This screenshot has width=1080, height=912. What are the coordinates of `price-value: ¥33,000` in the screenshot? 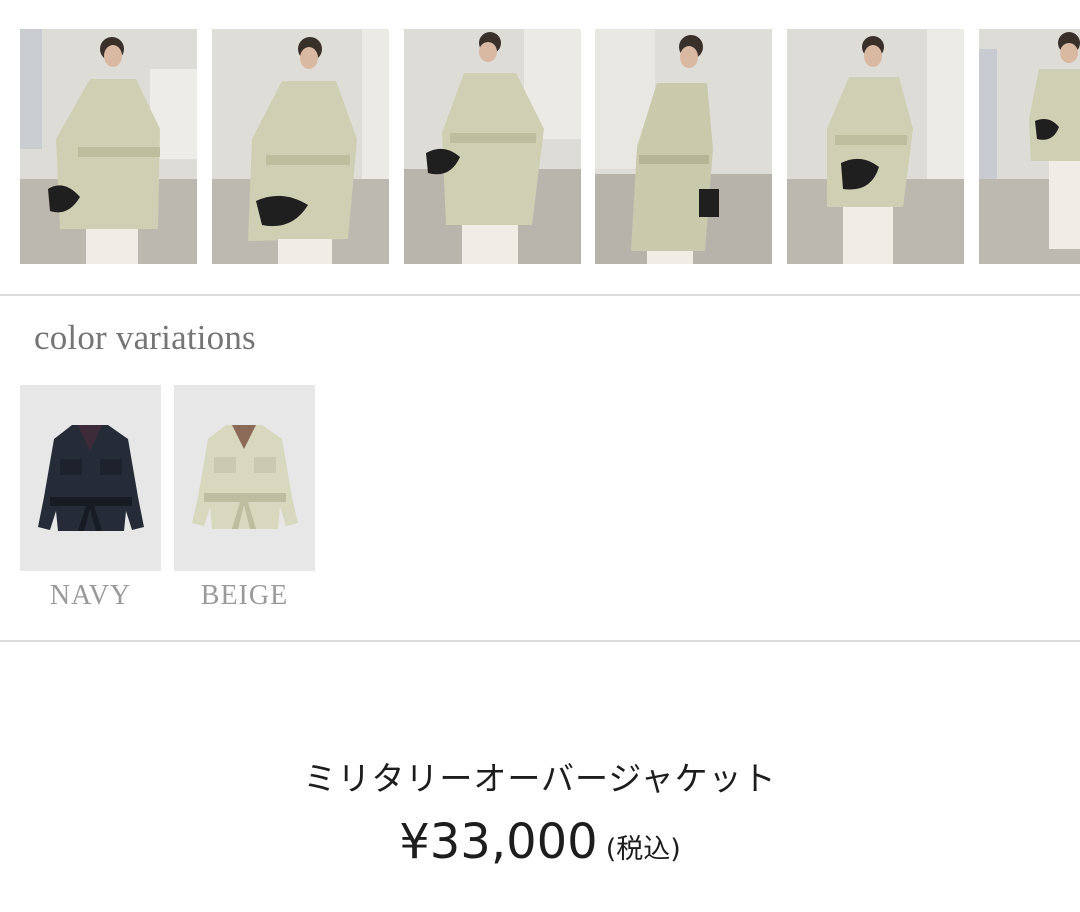 It's located at (498, 842).